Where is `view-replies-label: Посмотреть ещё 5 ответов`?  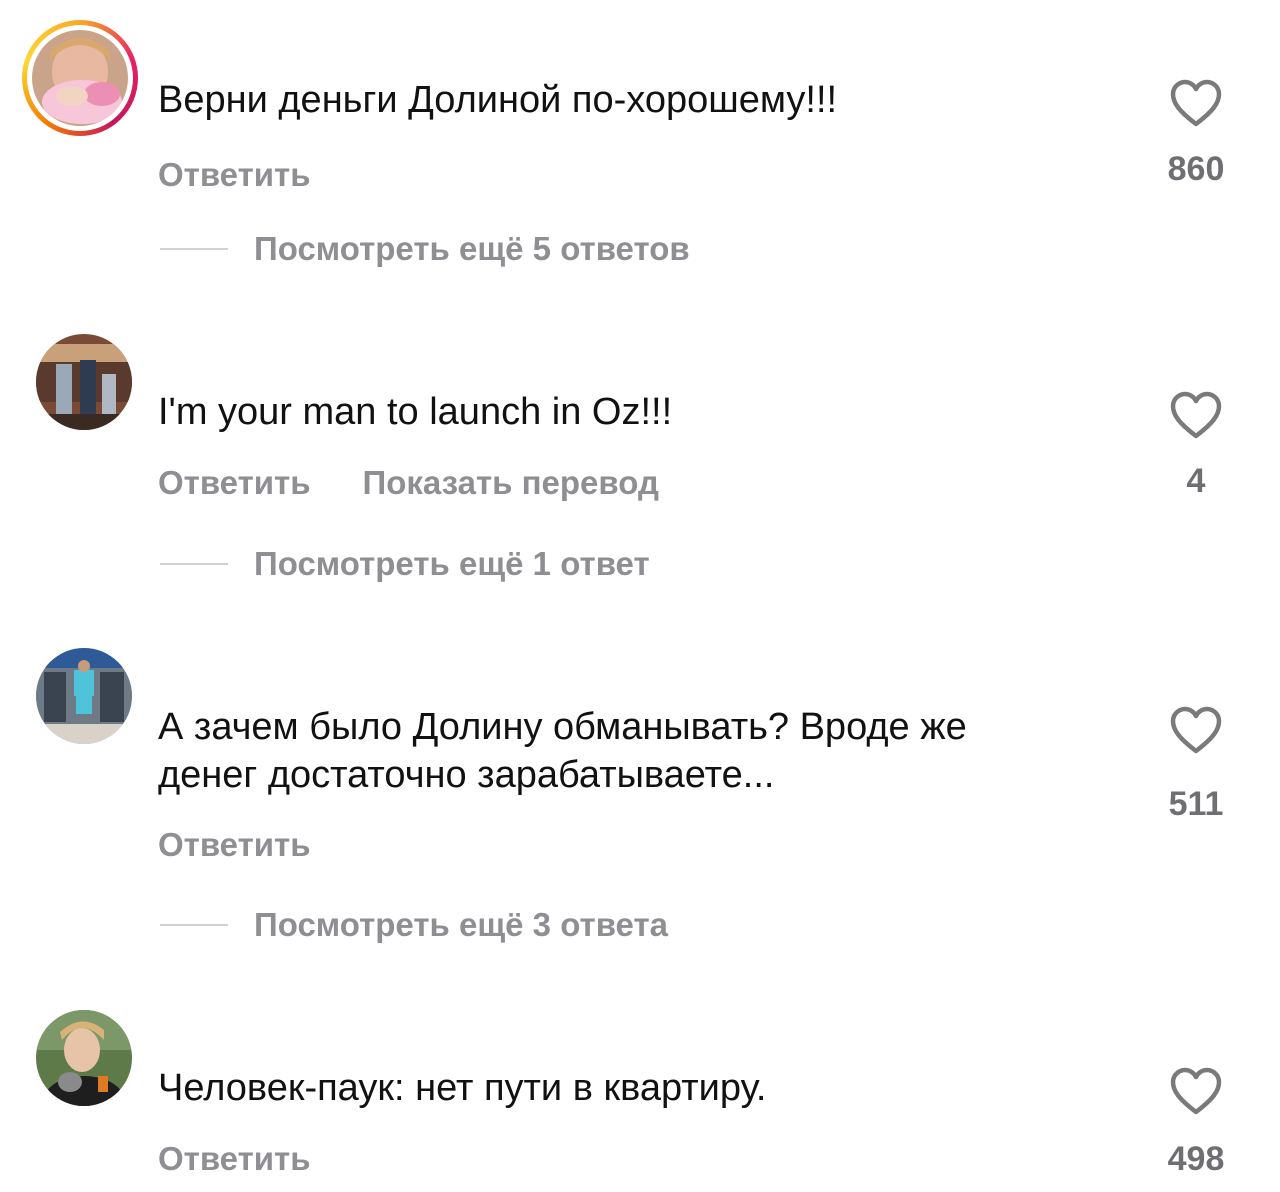
view-replies-label: Посмотреть ещё 5 ответов is located at coordinates (472, 249).